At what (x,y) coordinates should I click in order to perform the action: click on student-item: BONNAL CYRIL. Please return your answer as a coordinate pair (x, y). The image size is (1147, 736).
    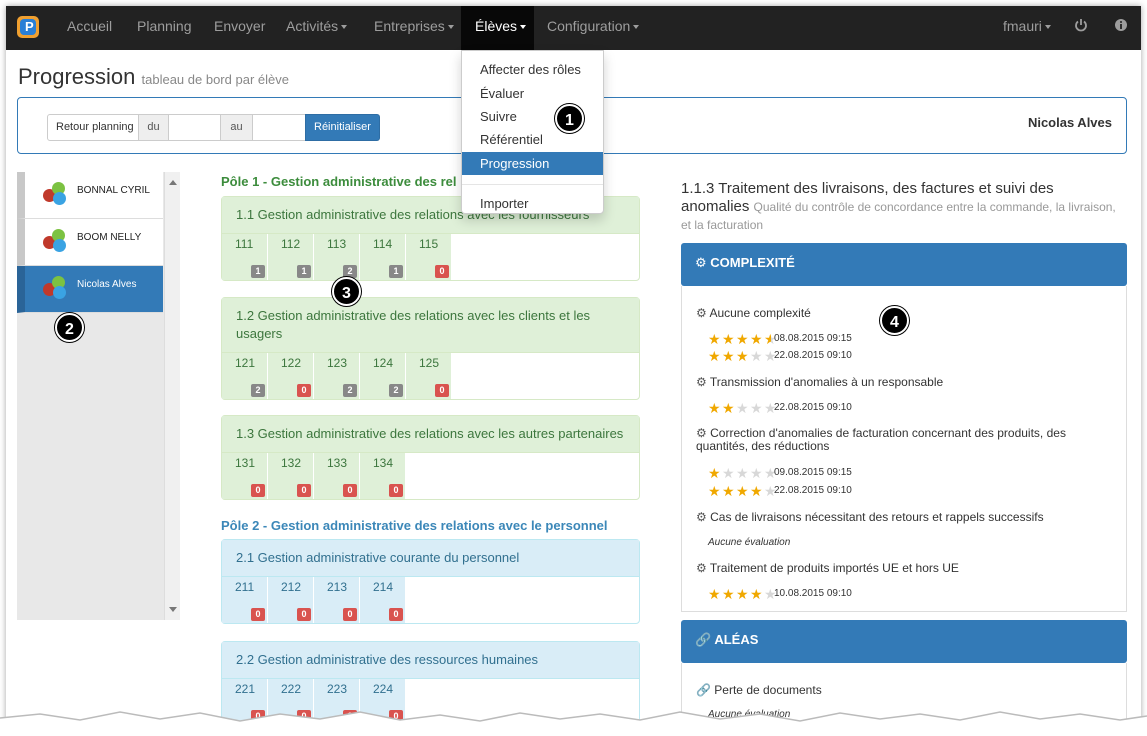
    Looking at the image, I should click on (90, 195).